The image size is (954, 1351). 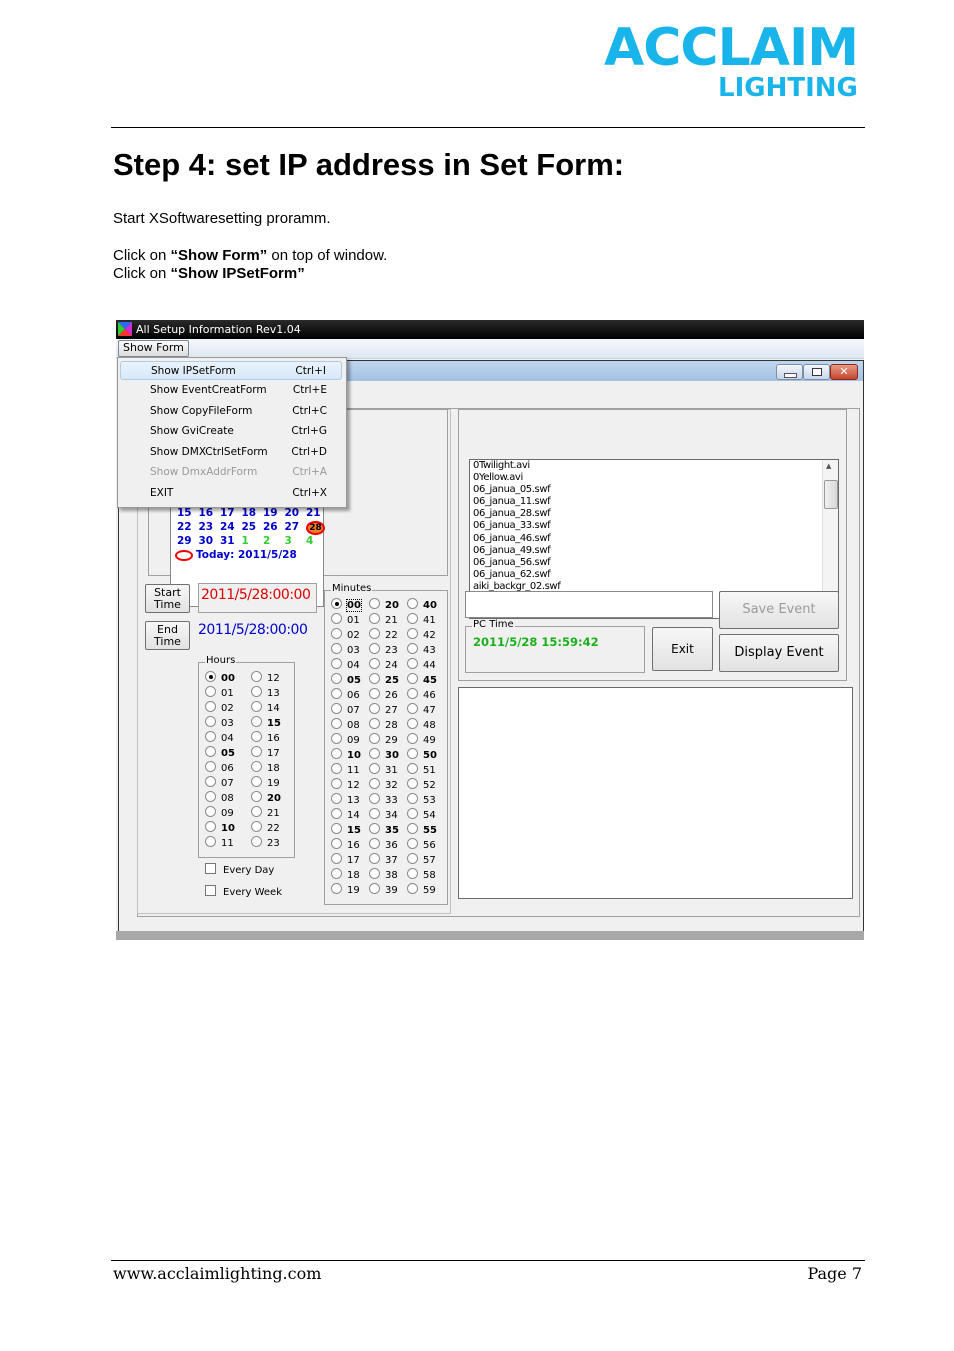 I want to click on minute-radio-51: 51, so click(x=421, y=770).